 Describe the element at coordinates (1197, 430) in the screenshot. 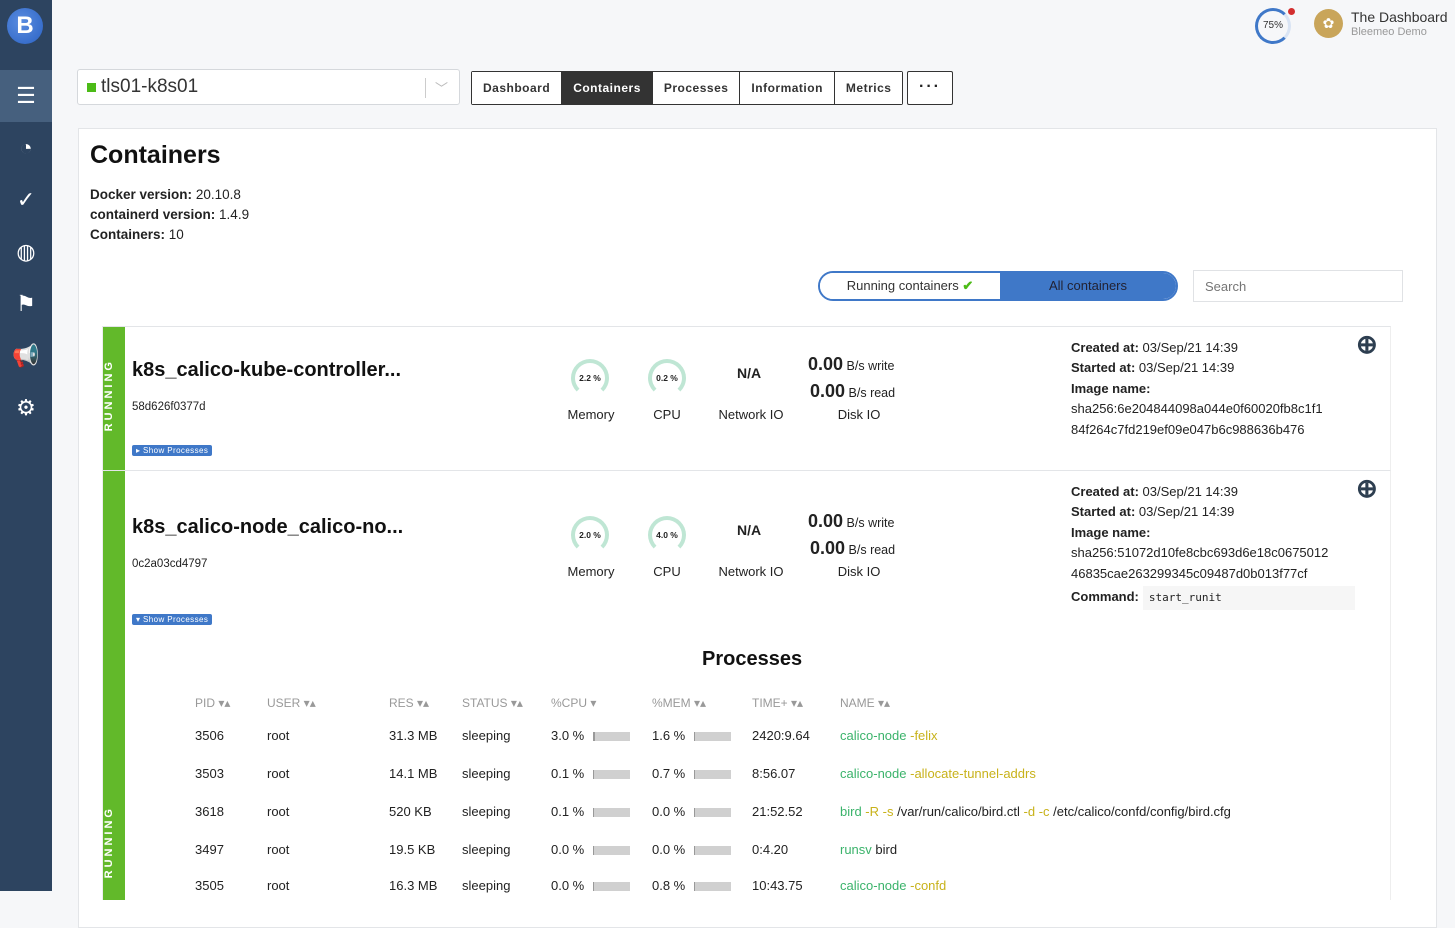

I see `image-name-cont: 84f264c7fd219ef09e047b6c988636b476` at that location.